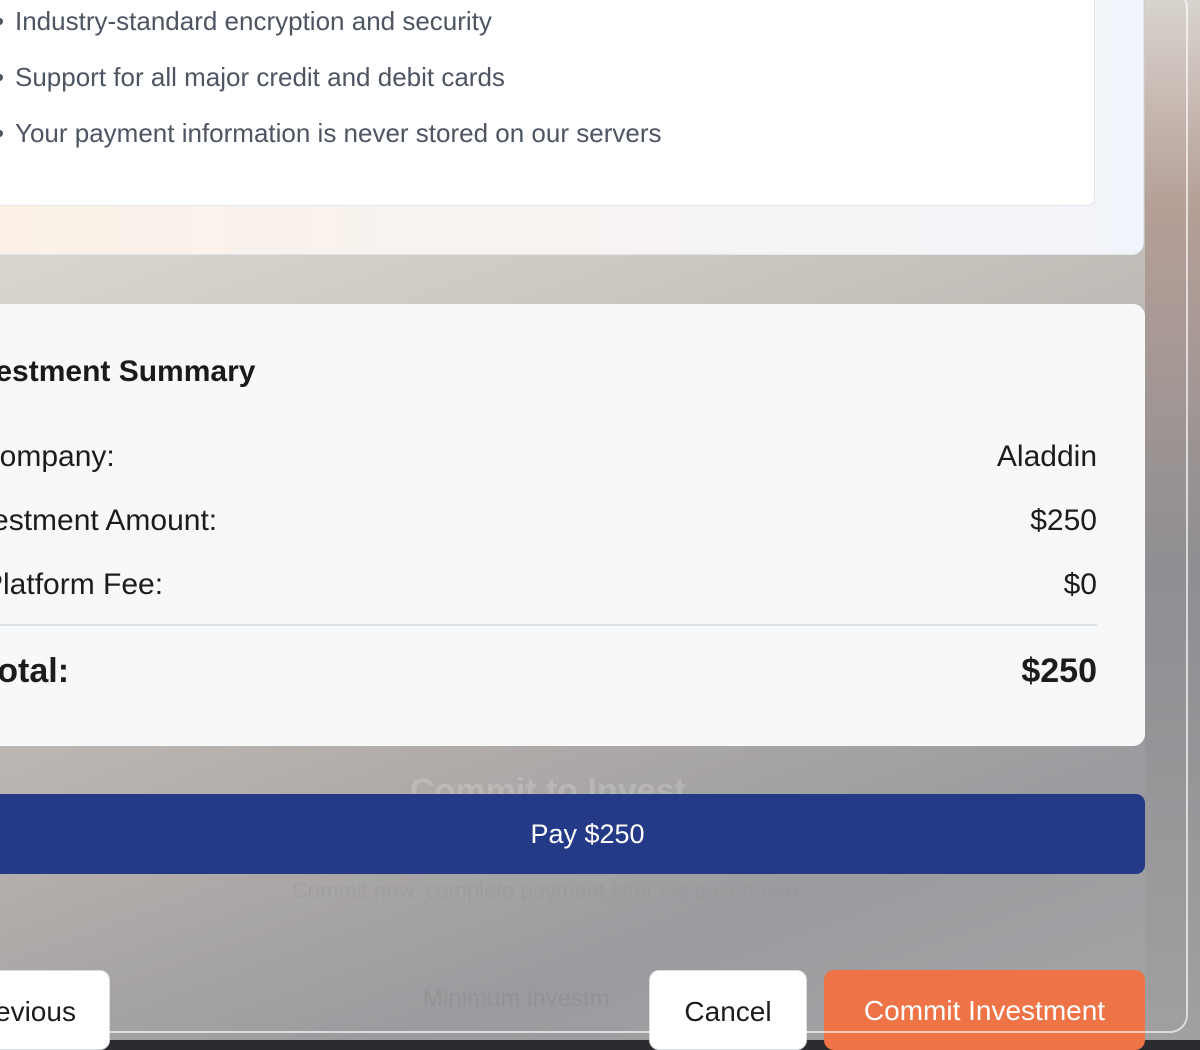 The image size is (1200, 1050). Describe the element at coordinates (1059, 671) in the screenshot. I see `total-value: $250` at that location.